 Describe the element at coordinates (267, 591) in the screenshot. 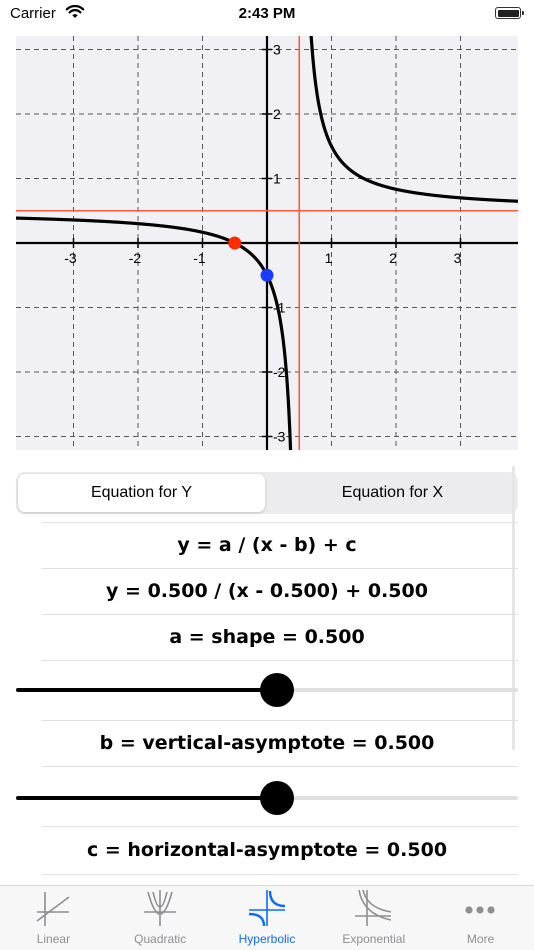

I see `current-equation: y = 0.500 / (x - 0.500) + 0.500` at that location.